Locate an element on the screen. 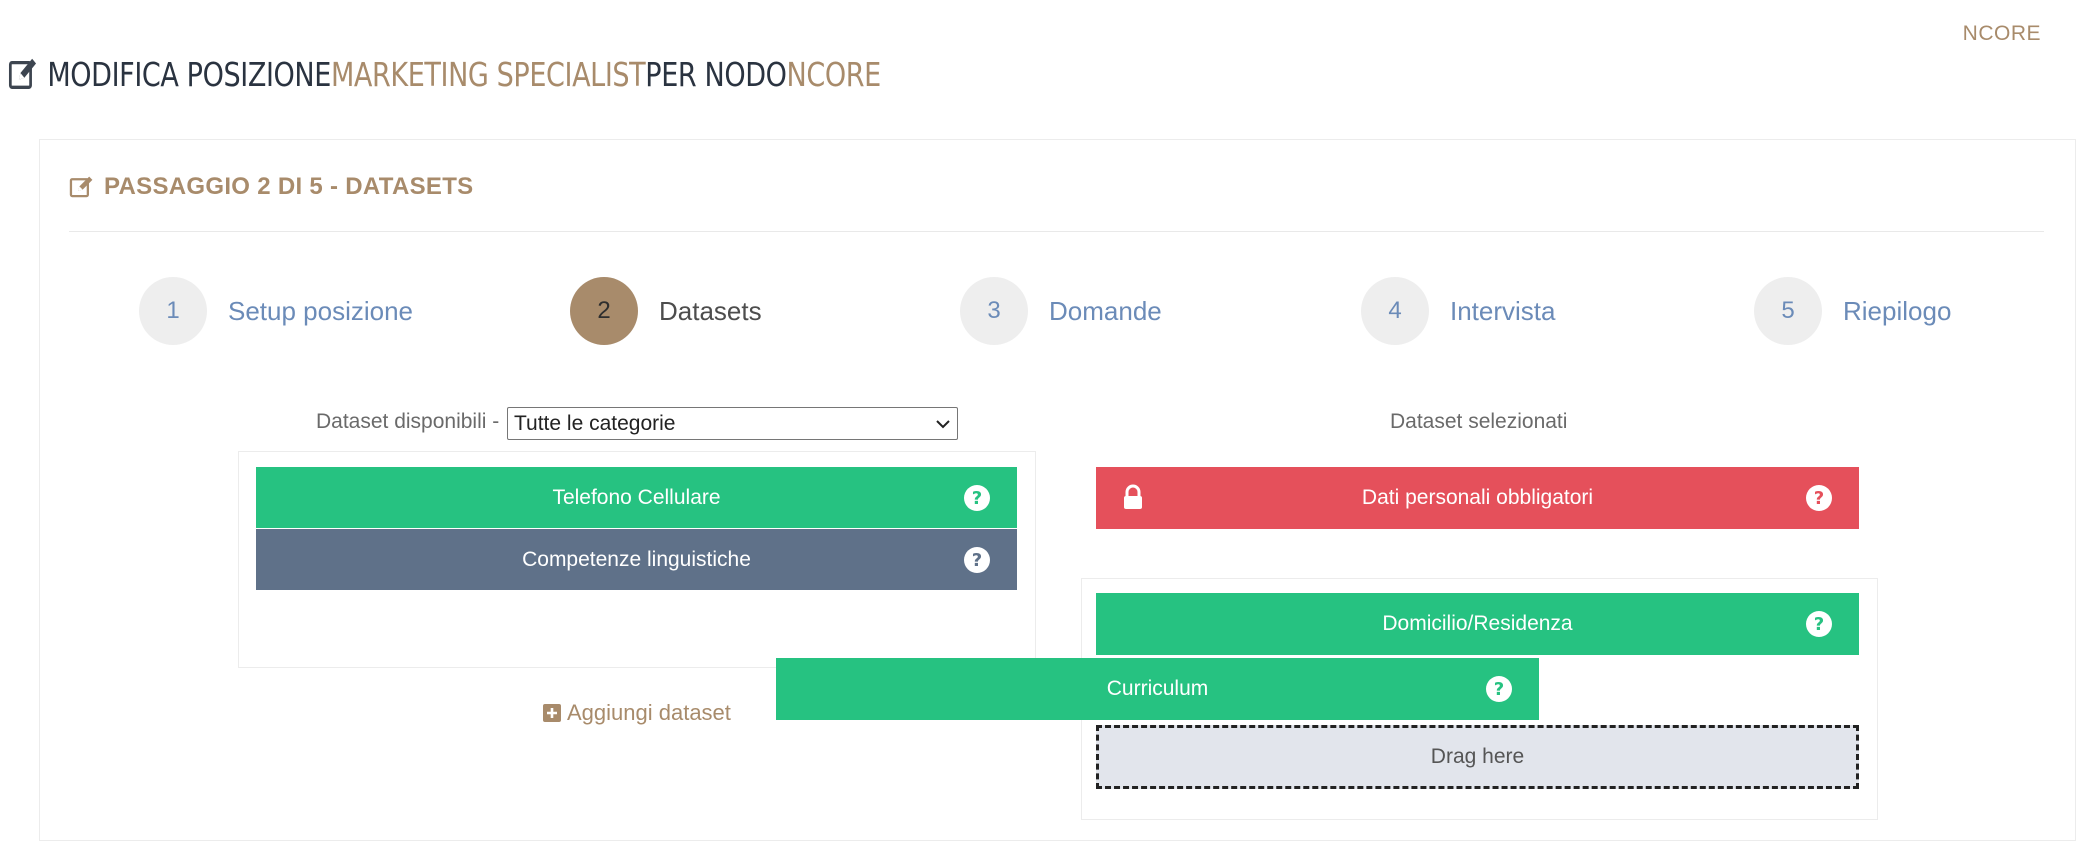 Image resolution: width=2087 pixels, height=841 pixels. step-number: 3 is located at coordinates (994, 311).